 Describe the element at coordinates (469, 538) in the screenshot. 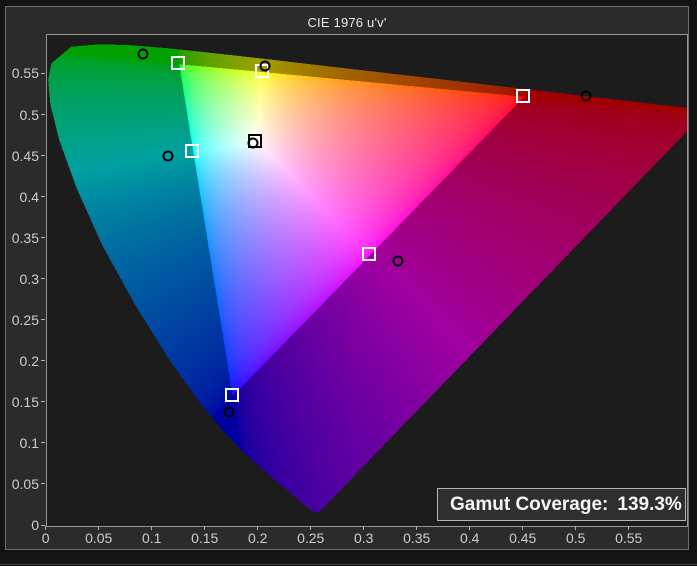

I see `x-tick-label: 0.4` at that location.